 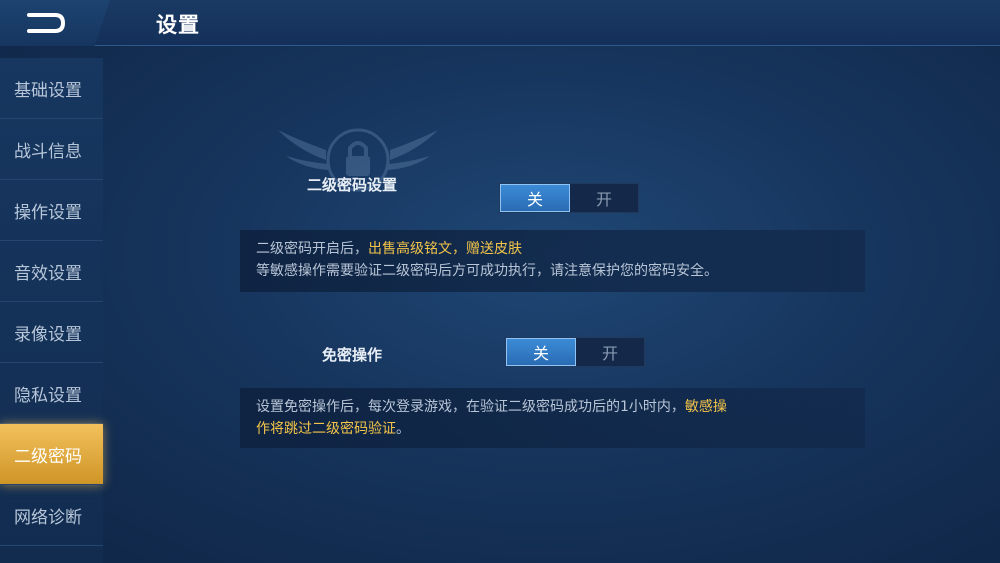 I want to click on sidebar-item-basic: 基础设置, so click(x=51, y=88).